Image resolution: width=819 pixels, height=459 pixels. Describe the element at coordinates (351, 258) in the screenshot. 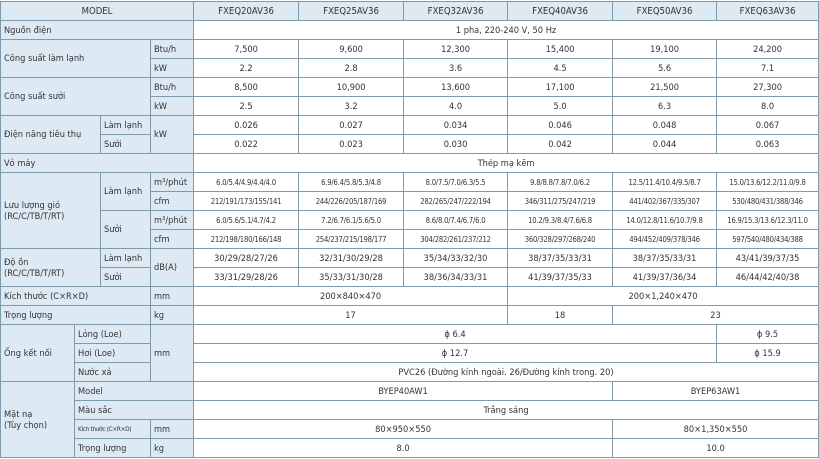

I see `table-cell: 32/31/30/29/28` at that location.